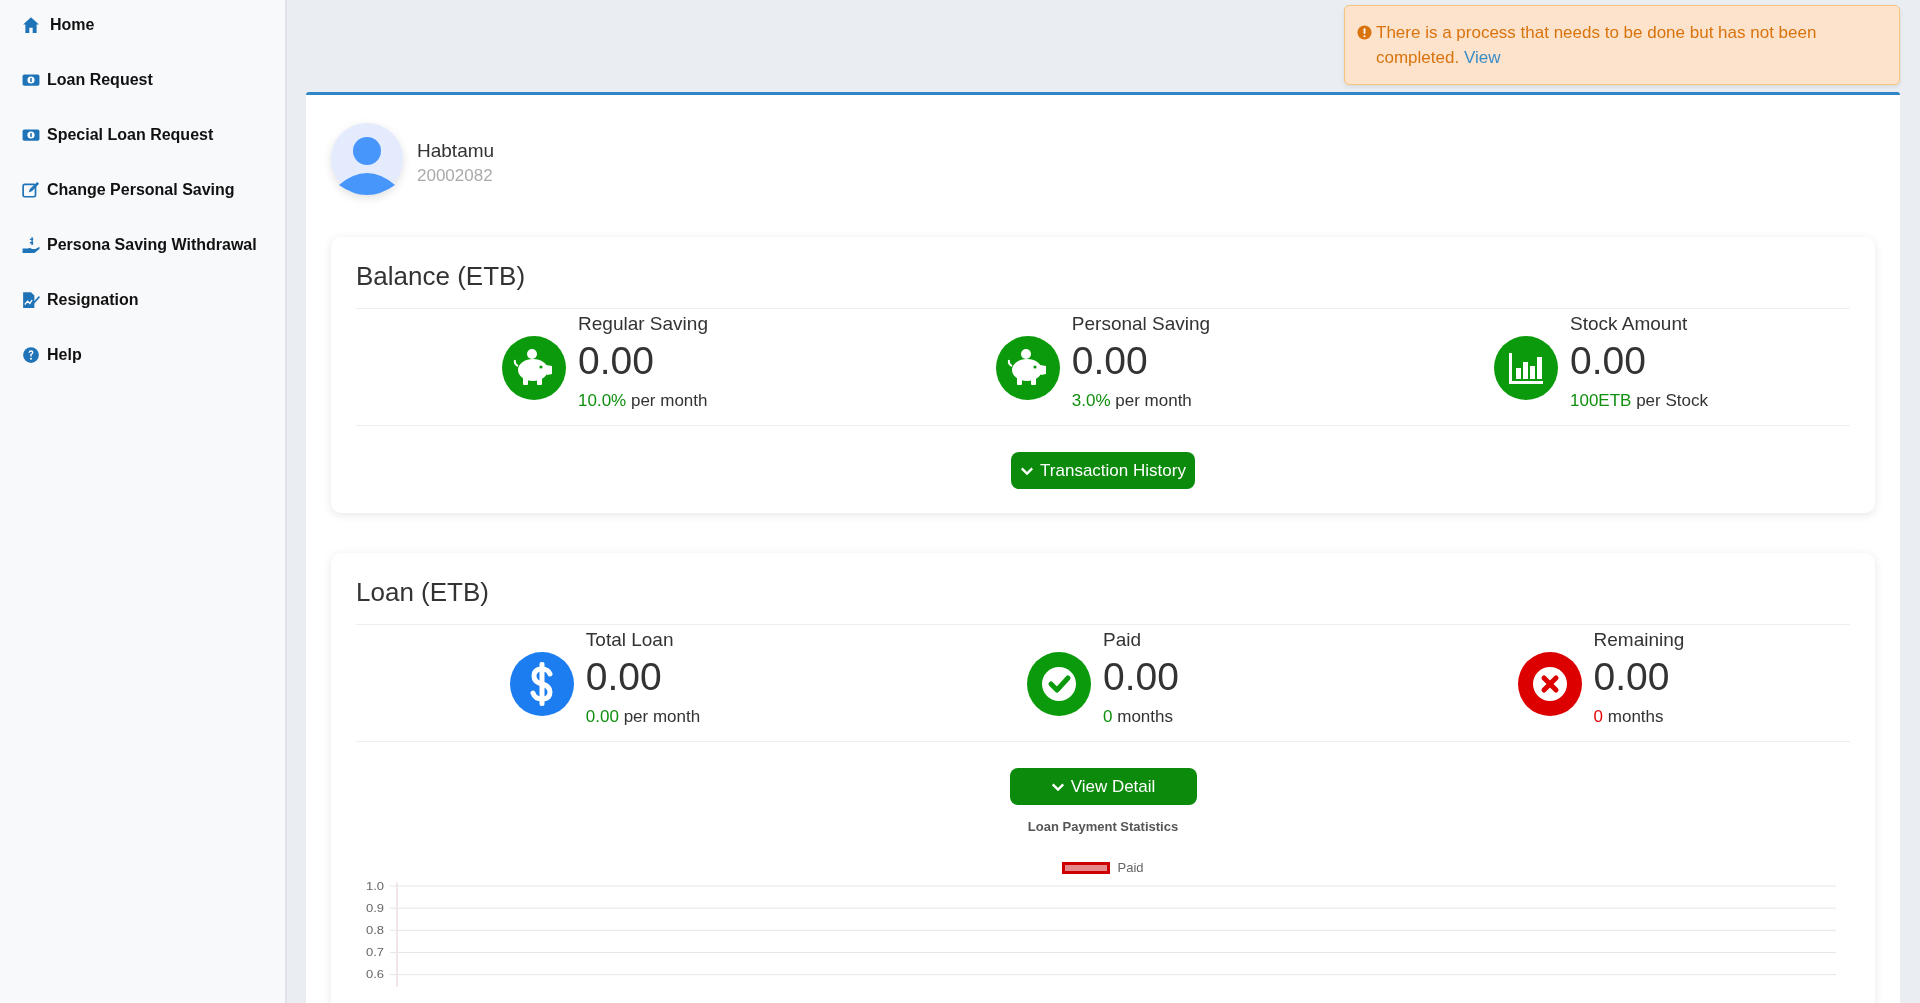 The height and width of the screenshot is (1003, 1920). What do you see at coordinates (643, 401) in the screenshot?
I see `stat-note: 10.0% per month` at bounding box center [643, 401].